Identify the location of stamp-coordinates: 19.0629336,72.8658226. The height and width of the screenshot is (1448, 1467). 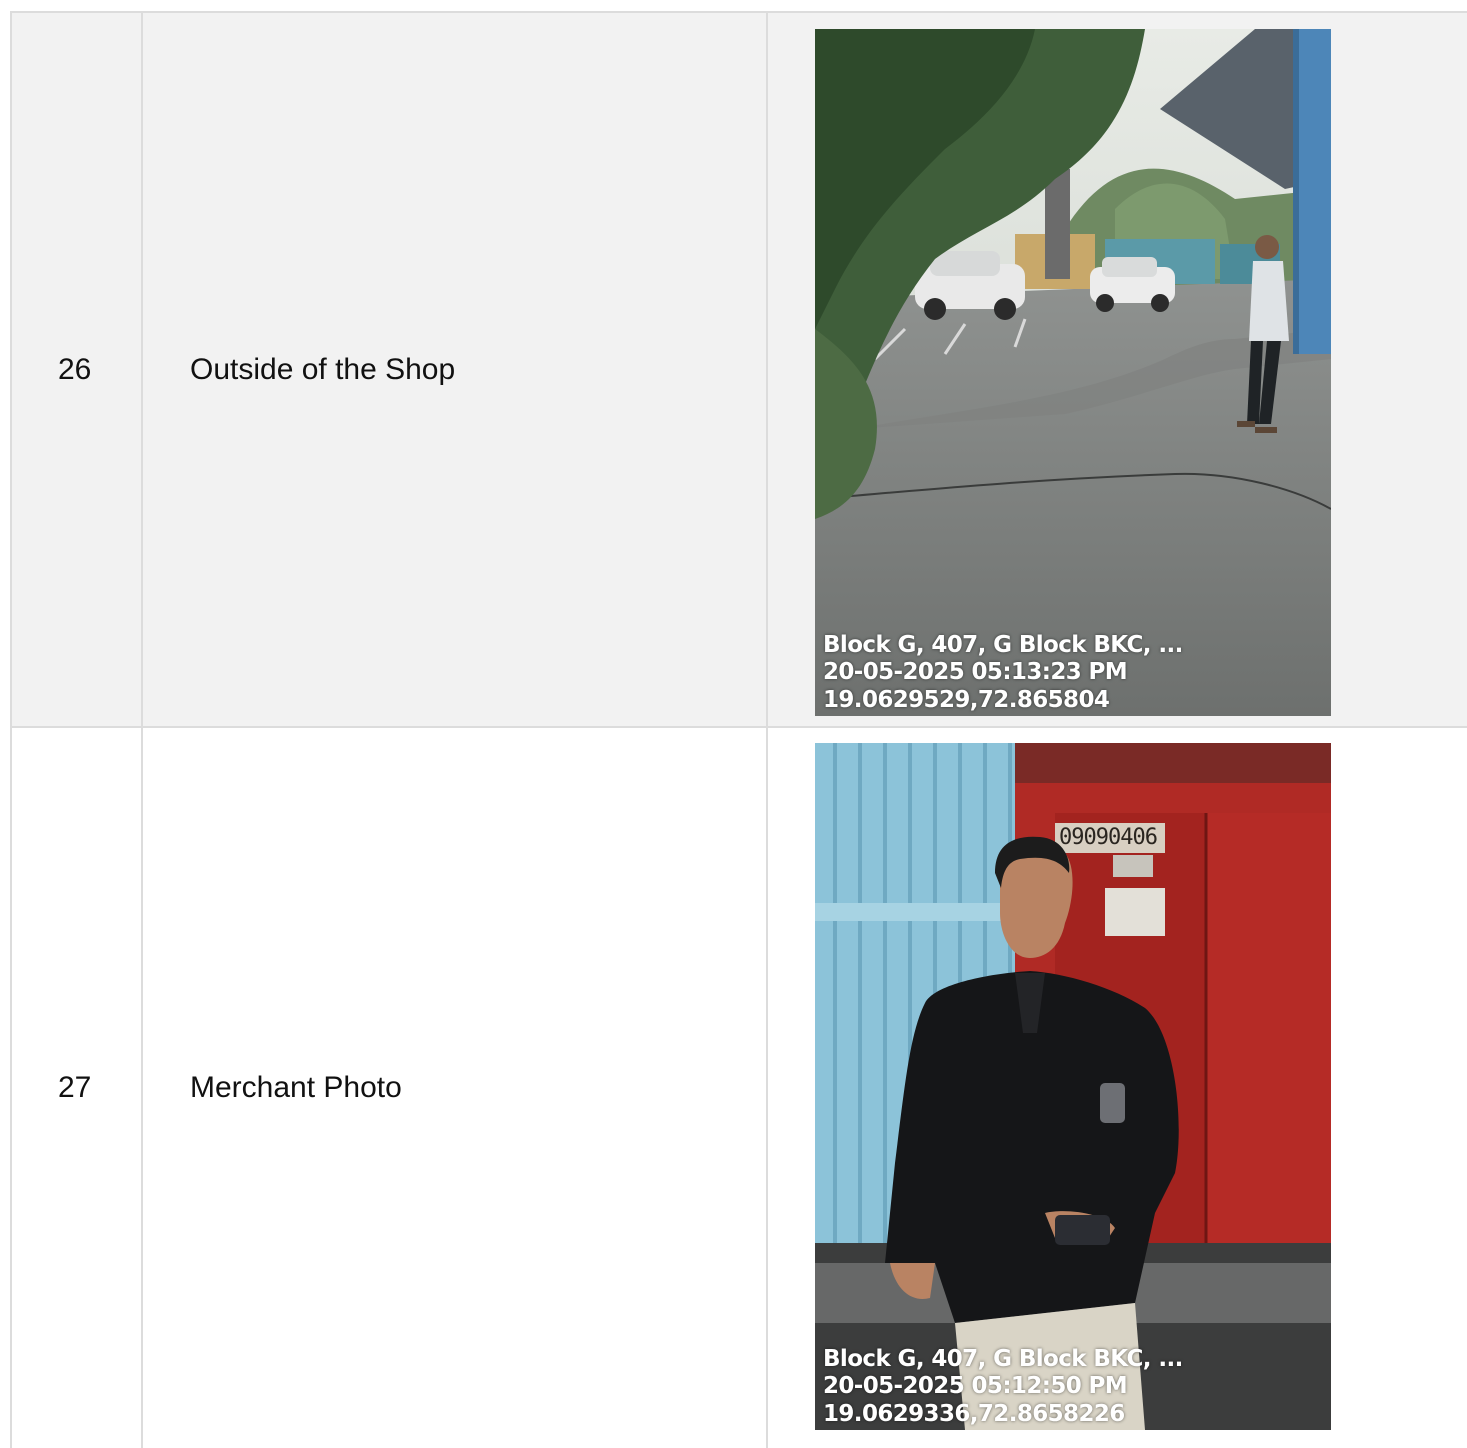
(974, 1413).